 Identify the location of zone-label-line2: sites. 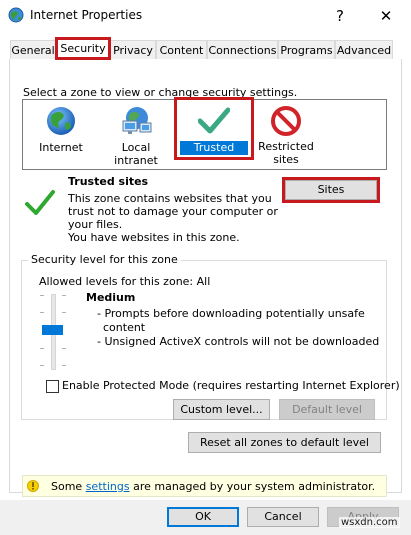
(286, 159).